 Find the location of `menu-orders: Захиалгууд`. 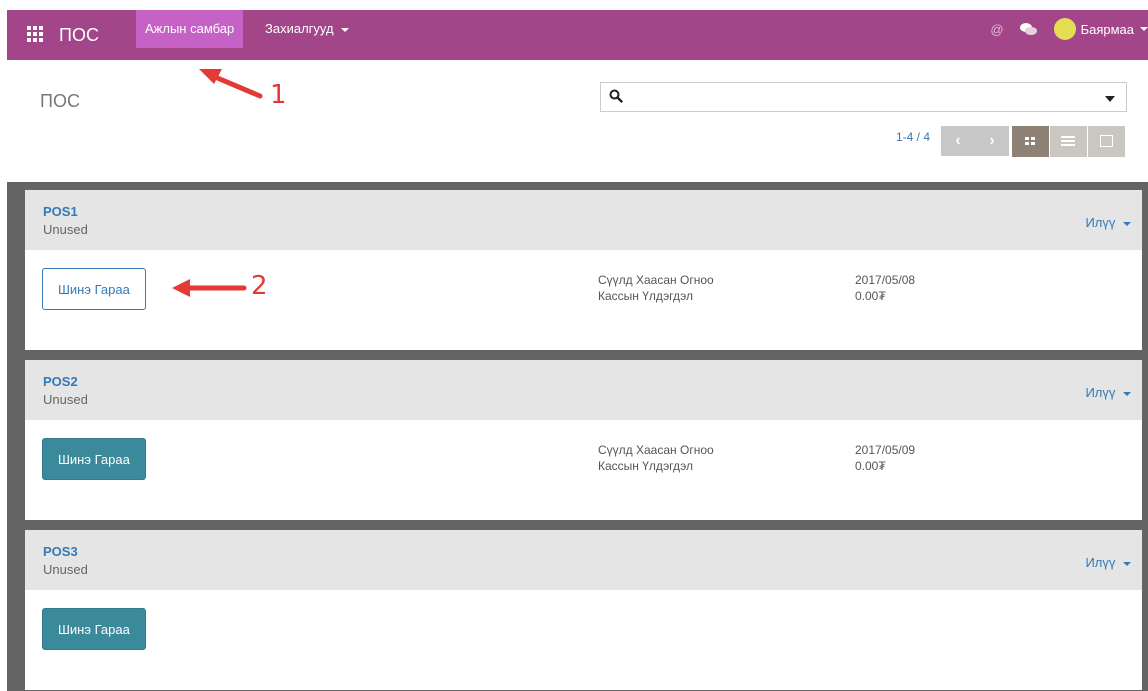

menu-orders: Захиалгууд is located at coordinates (307, 29).